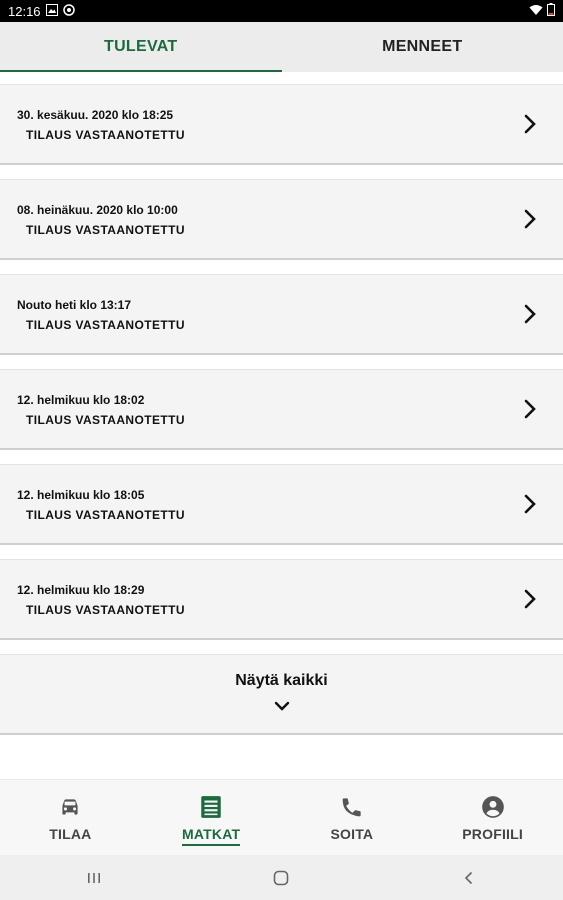 Image resolution: width=563 pixels, height=900 pixels. I want to click on nav-label: TILAA, so click(70, 834).